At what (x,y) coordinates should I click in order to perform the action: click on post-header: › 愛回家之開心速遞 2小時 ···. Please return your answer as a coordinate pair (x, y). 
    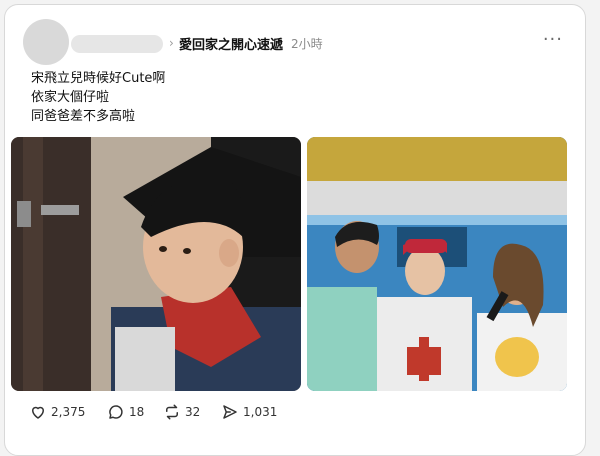
    Looking at the image, I should click on (295, 43).